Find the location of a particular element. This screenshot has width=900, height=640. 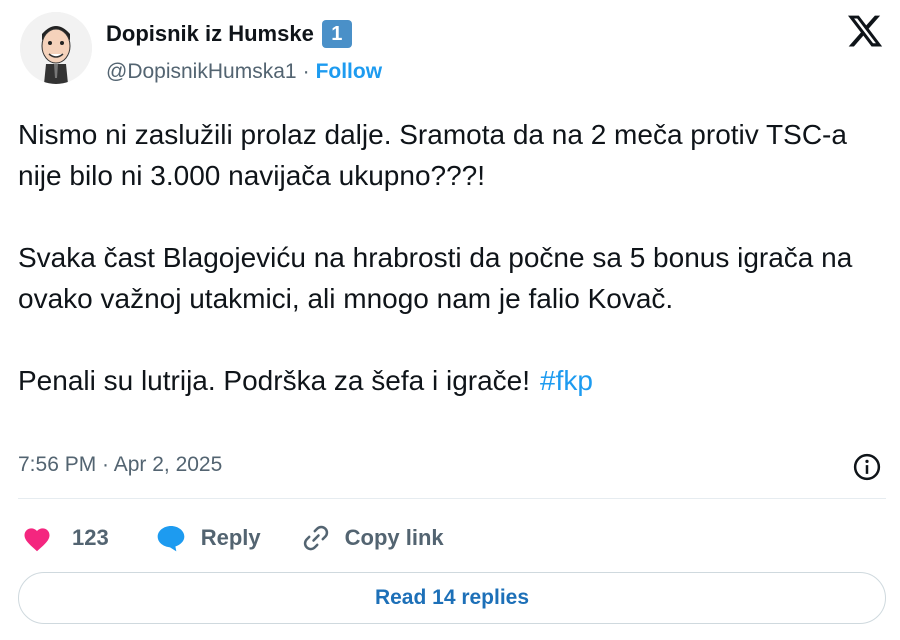

tweet-actions: 123 Reply Copy link is located at coordinates (233, 538).